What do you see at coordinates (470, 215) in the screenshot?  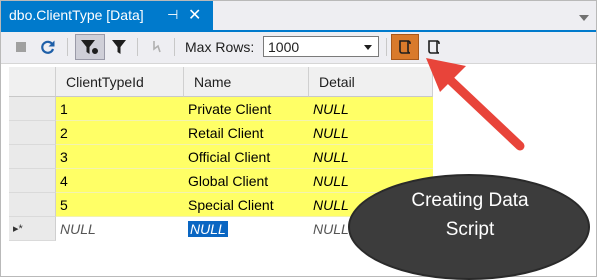 I see `annotation-text: Creating Data Script` at bounding box center [470, 215].